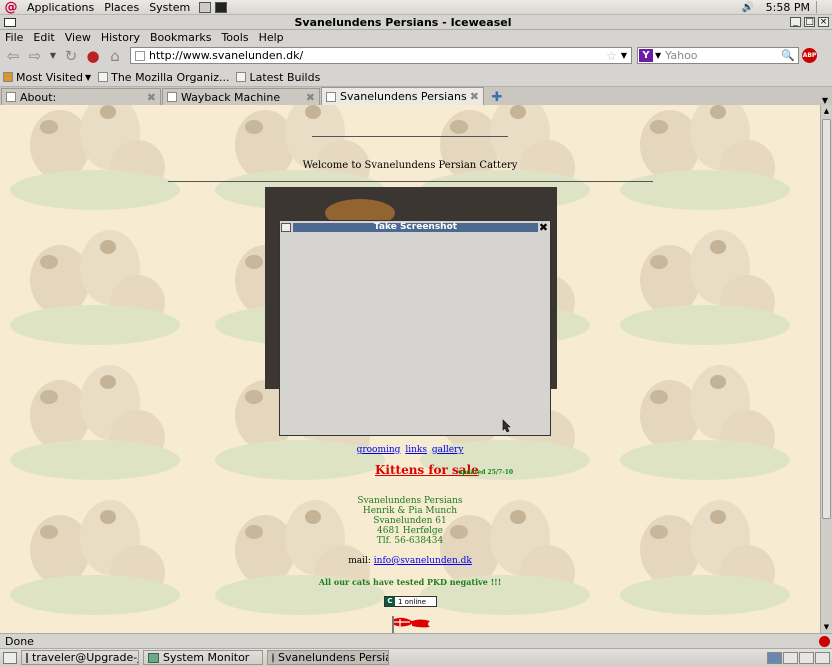 This screenshot has height=666, width=832. Describe the element at coordinates (824, 641) in the screenshot. I see `adblock-status-icon` at that location.